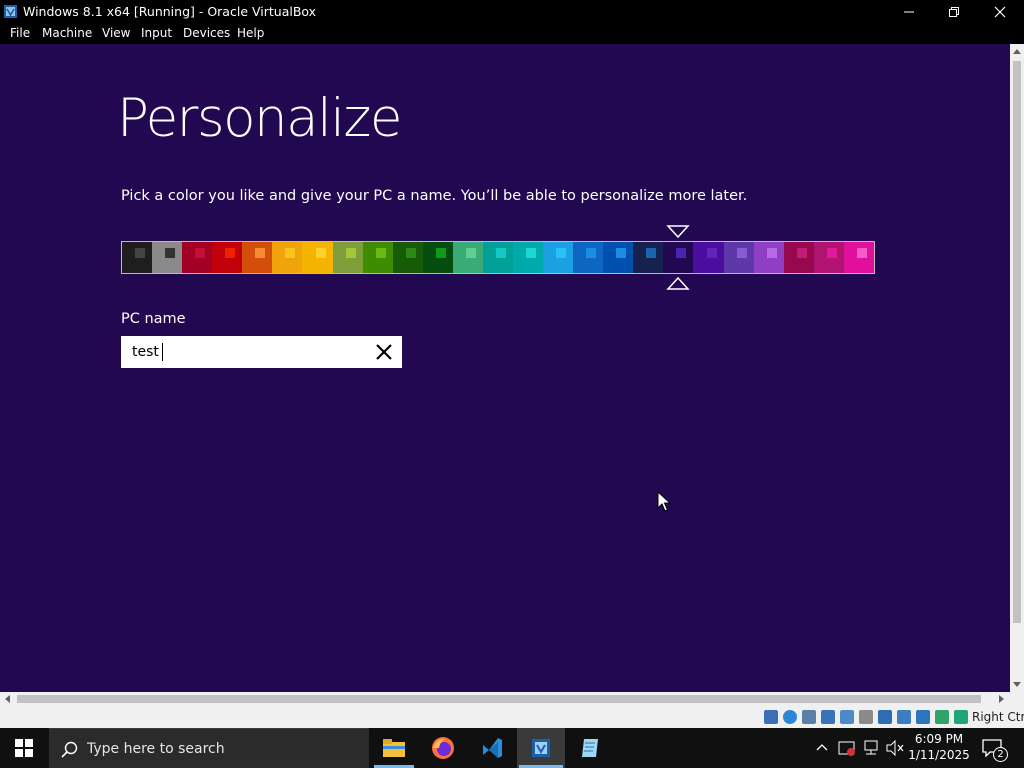  I want to click on mouse-integration-icon, so click(942, 717).